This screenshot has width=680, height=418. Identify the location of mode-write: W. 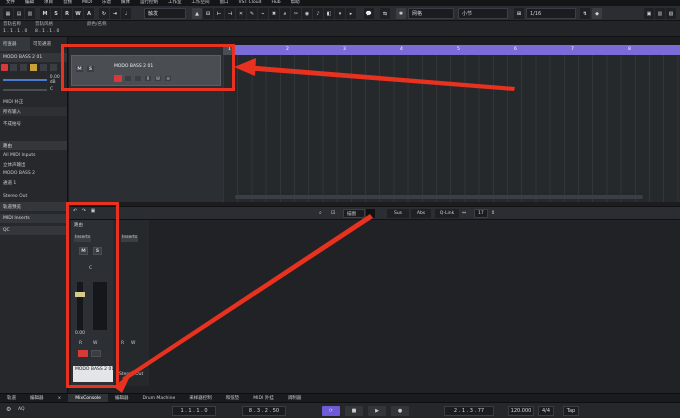
(78, 13).